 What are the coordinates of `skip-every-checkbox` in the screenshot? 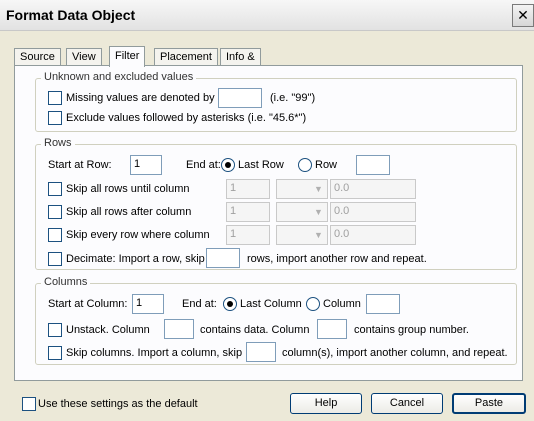 It's located at (55, 235).